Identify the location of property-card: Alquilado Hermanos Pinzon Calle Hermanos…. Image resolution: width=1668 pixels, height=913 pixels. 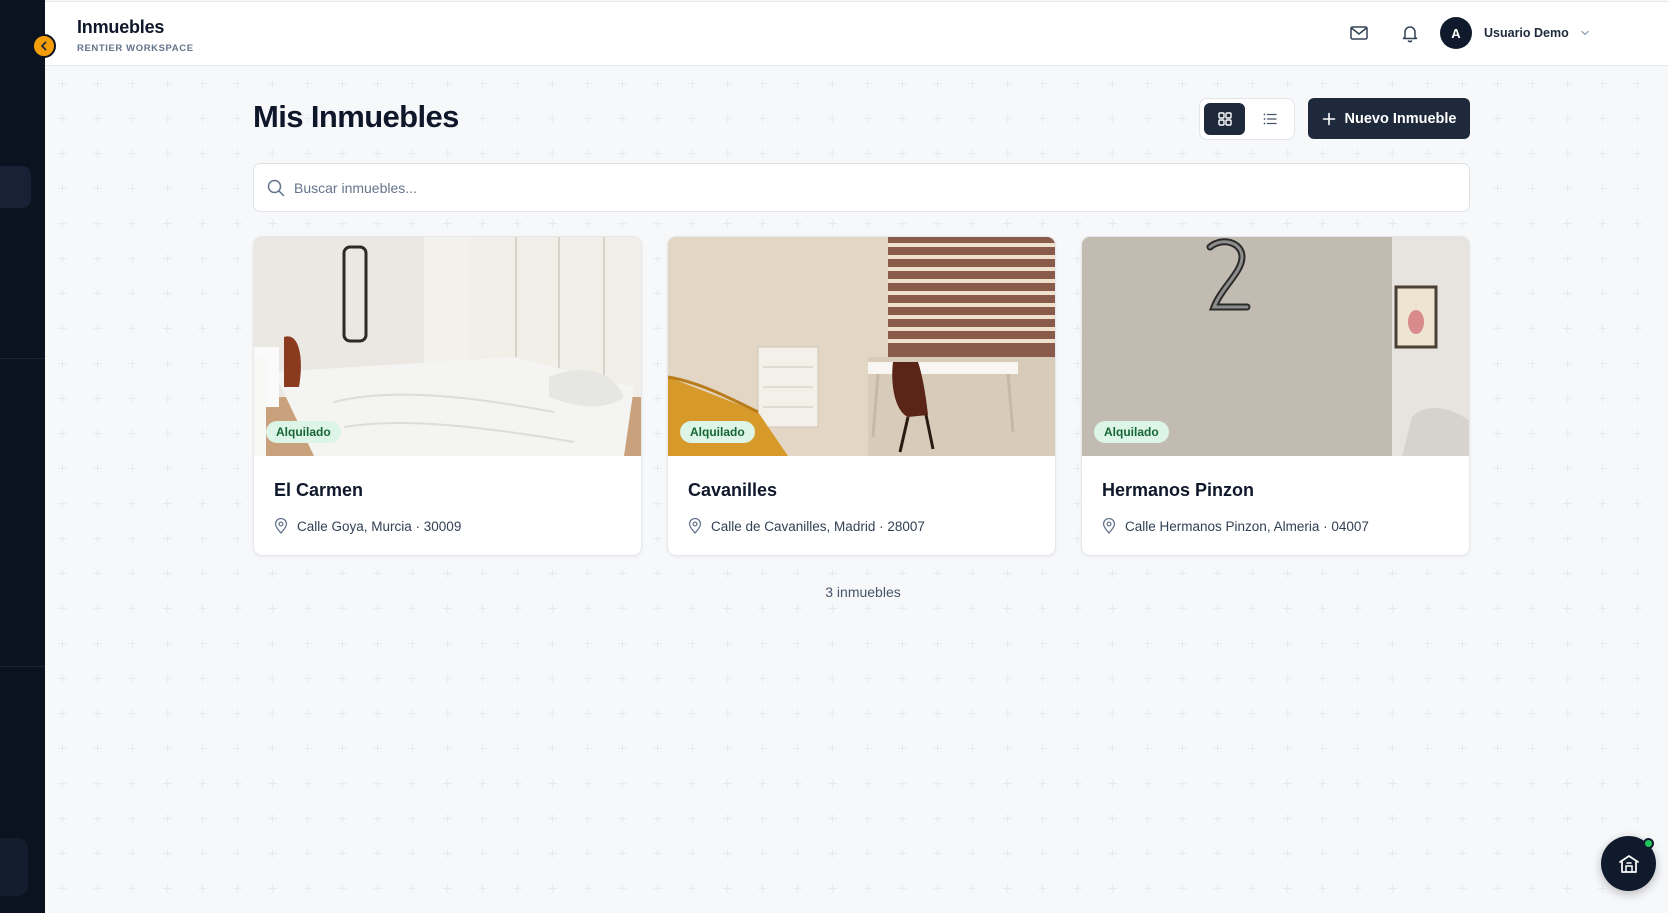
(1275, 396).